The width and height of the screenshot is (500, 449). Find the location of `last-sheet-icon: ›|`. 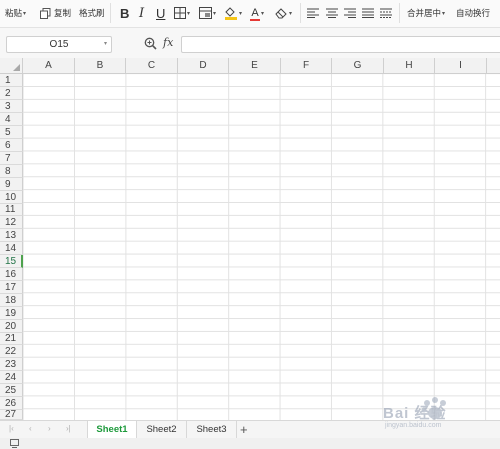

last-sheet-icon: ›| is located at coordinates (68, 428).